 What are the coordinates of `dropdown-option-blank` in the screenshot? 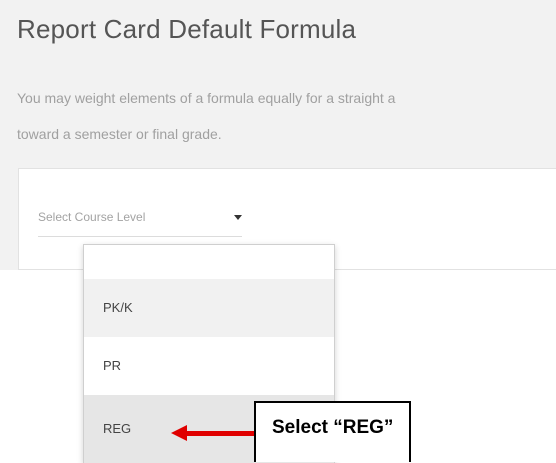 It's located at (209, 262).